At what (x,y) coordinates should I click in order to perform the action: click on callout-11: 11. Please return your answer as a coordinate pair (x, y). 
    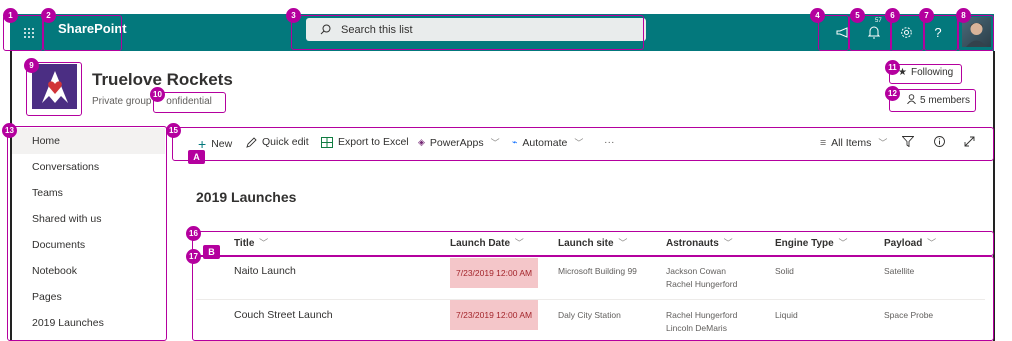
    Looking at the image, I should click on (892, 67).